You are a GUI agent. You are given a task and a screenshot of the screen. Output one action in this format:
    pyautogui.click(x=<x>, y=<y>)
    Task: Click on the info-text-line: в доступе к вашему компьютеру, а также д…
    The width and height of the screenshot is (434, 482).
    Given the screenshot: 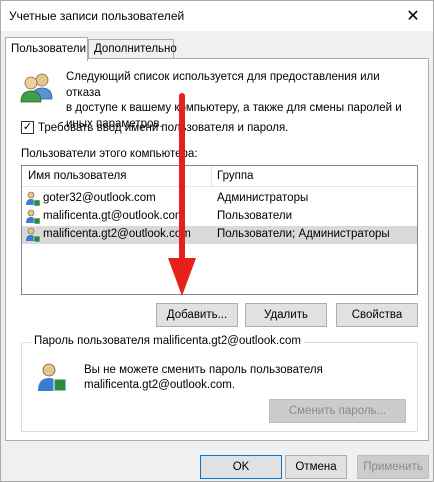 What is the action you would take?
    pyautogui.click(x=234, y=108)
    